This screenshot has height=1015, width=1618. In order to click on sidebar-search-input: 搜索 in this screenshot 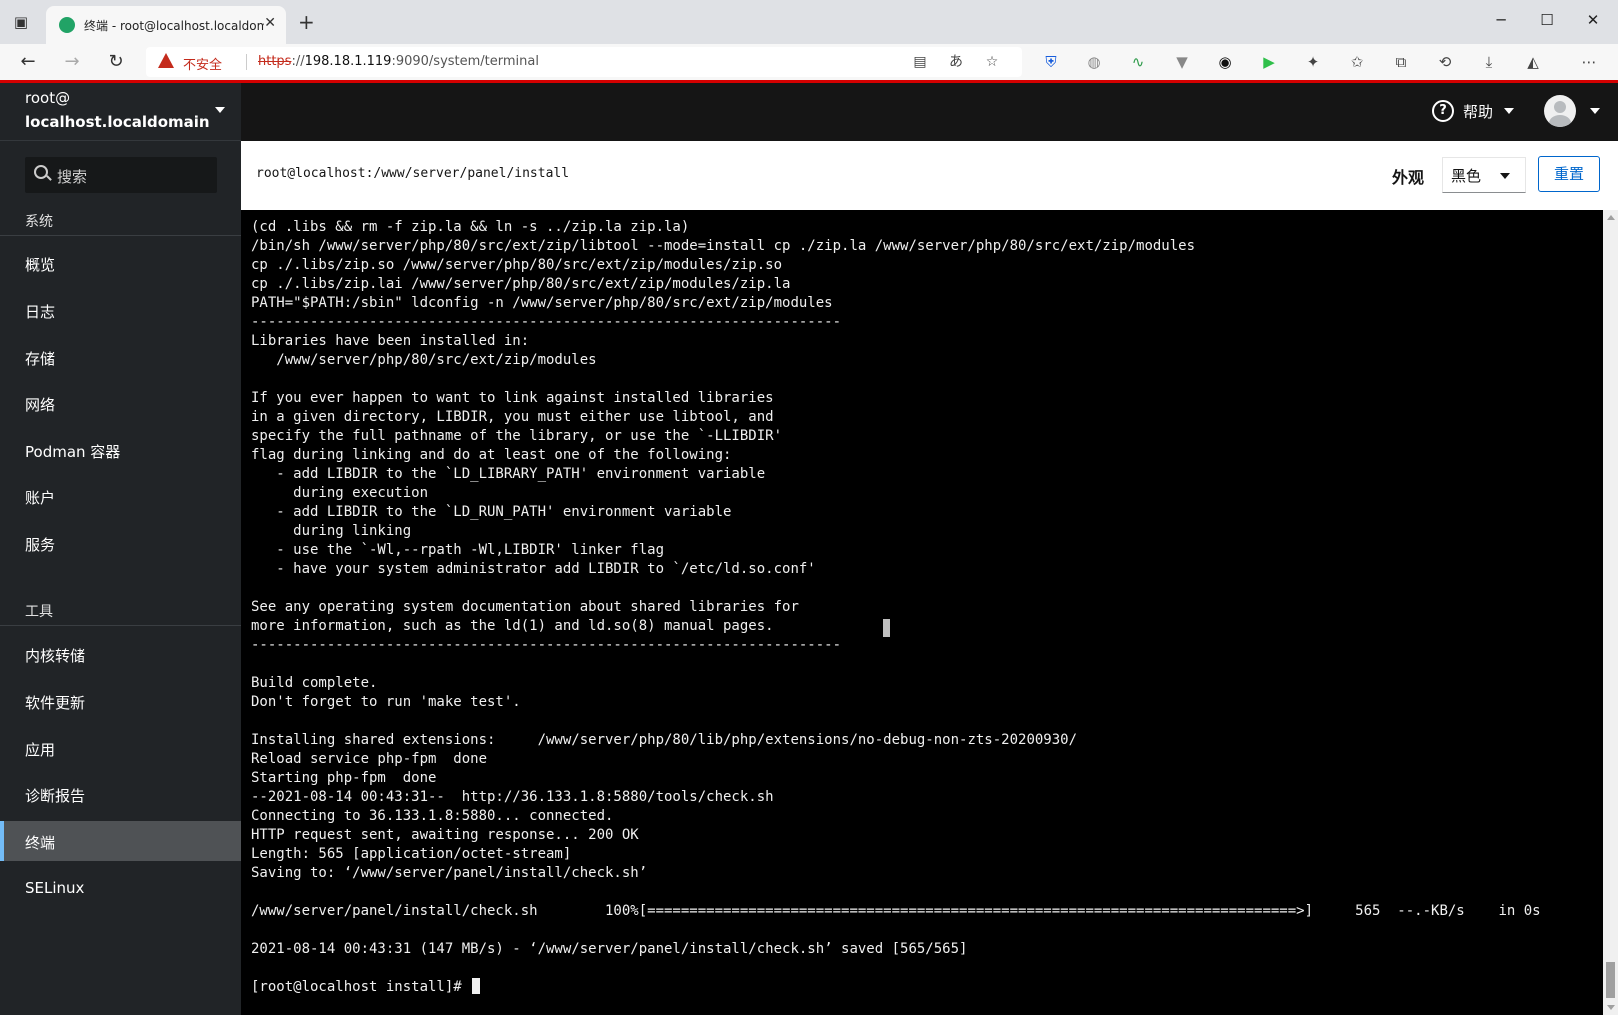, I will do `click(121, 175)`.